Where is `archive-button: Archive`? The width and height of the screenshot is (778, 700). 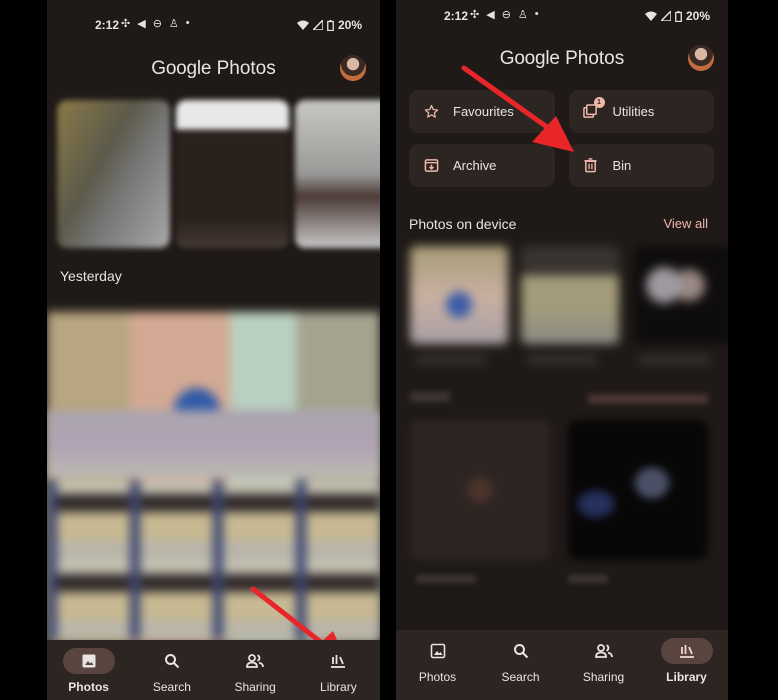 archive-button: Archive is located at coordinates (482, 165).